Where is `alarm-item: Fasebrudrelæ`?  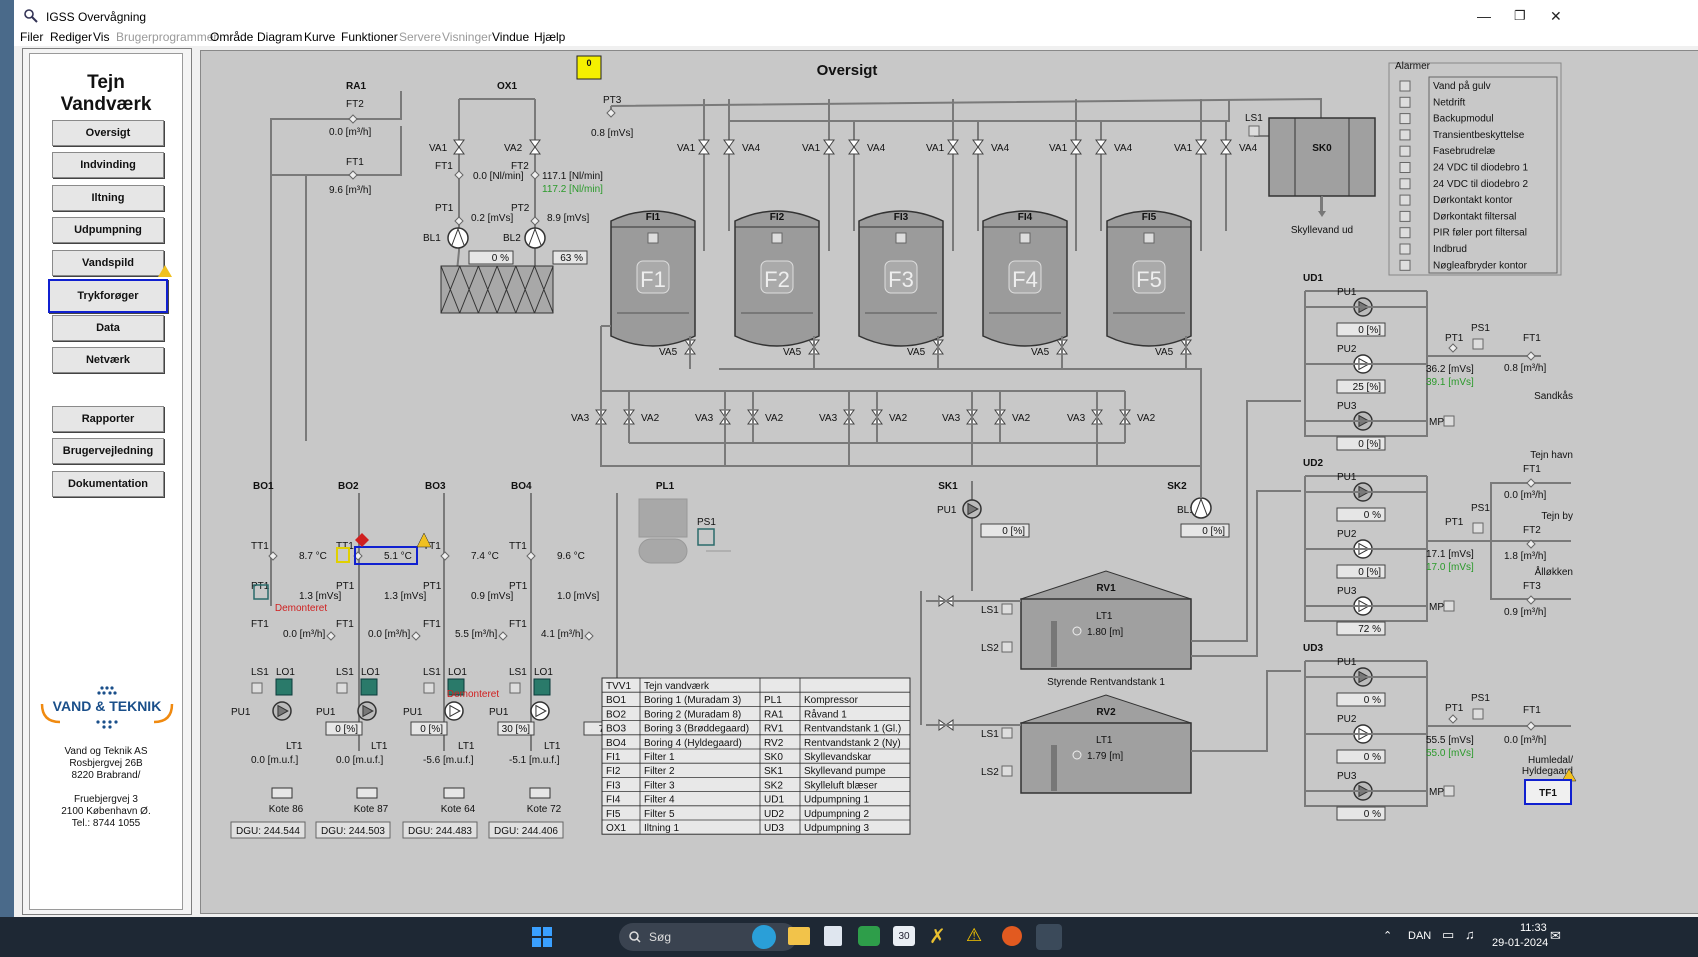 alarm-item: Fasebrudrelæ is located at coordinates (1464, 151).